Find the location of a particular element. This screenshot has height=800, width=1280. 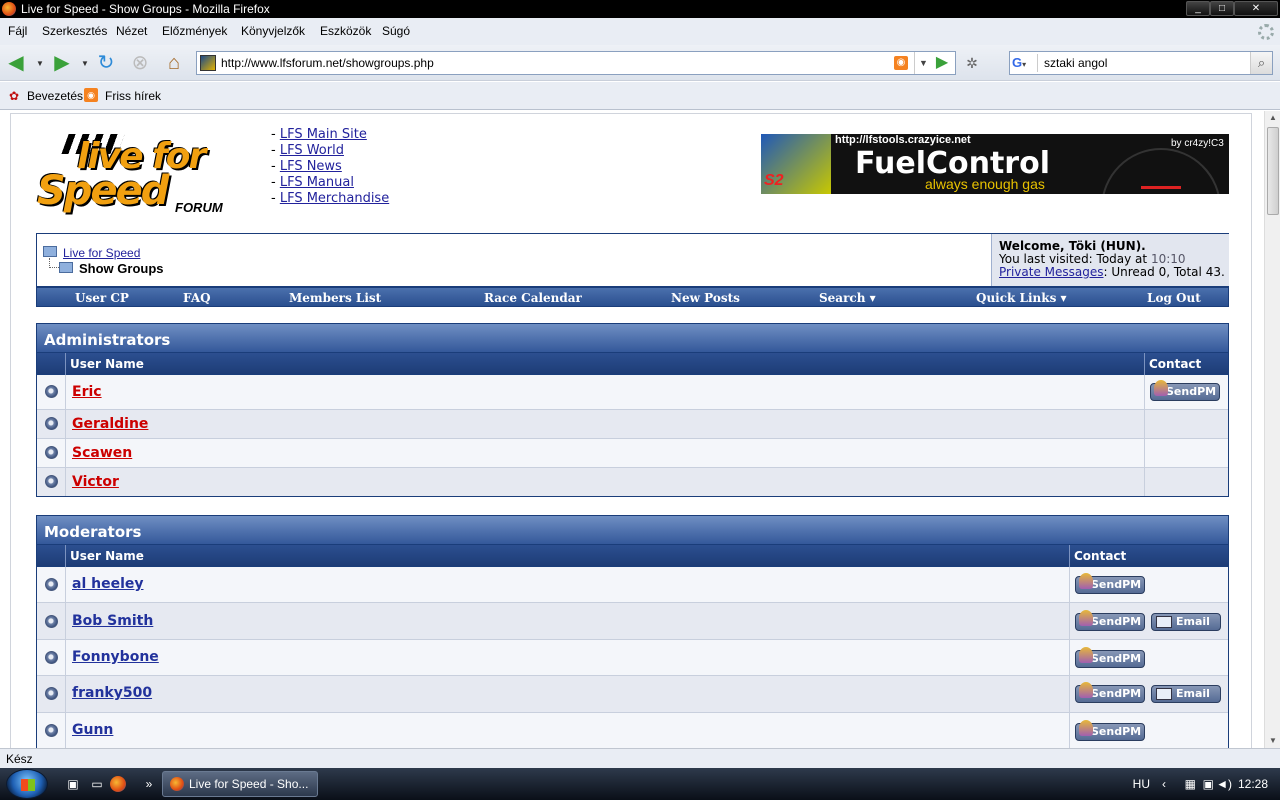

search-box: G▾ sztaki angol ⌕ is located at coordinates (1141, 63).